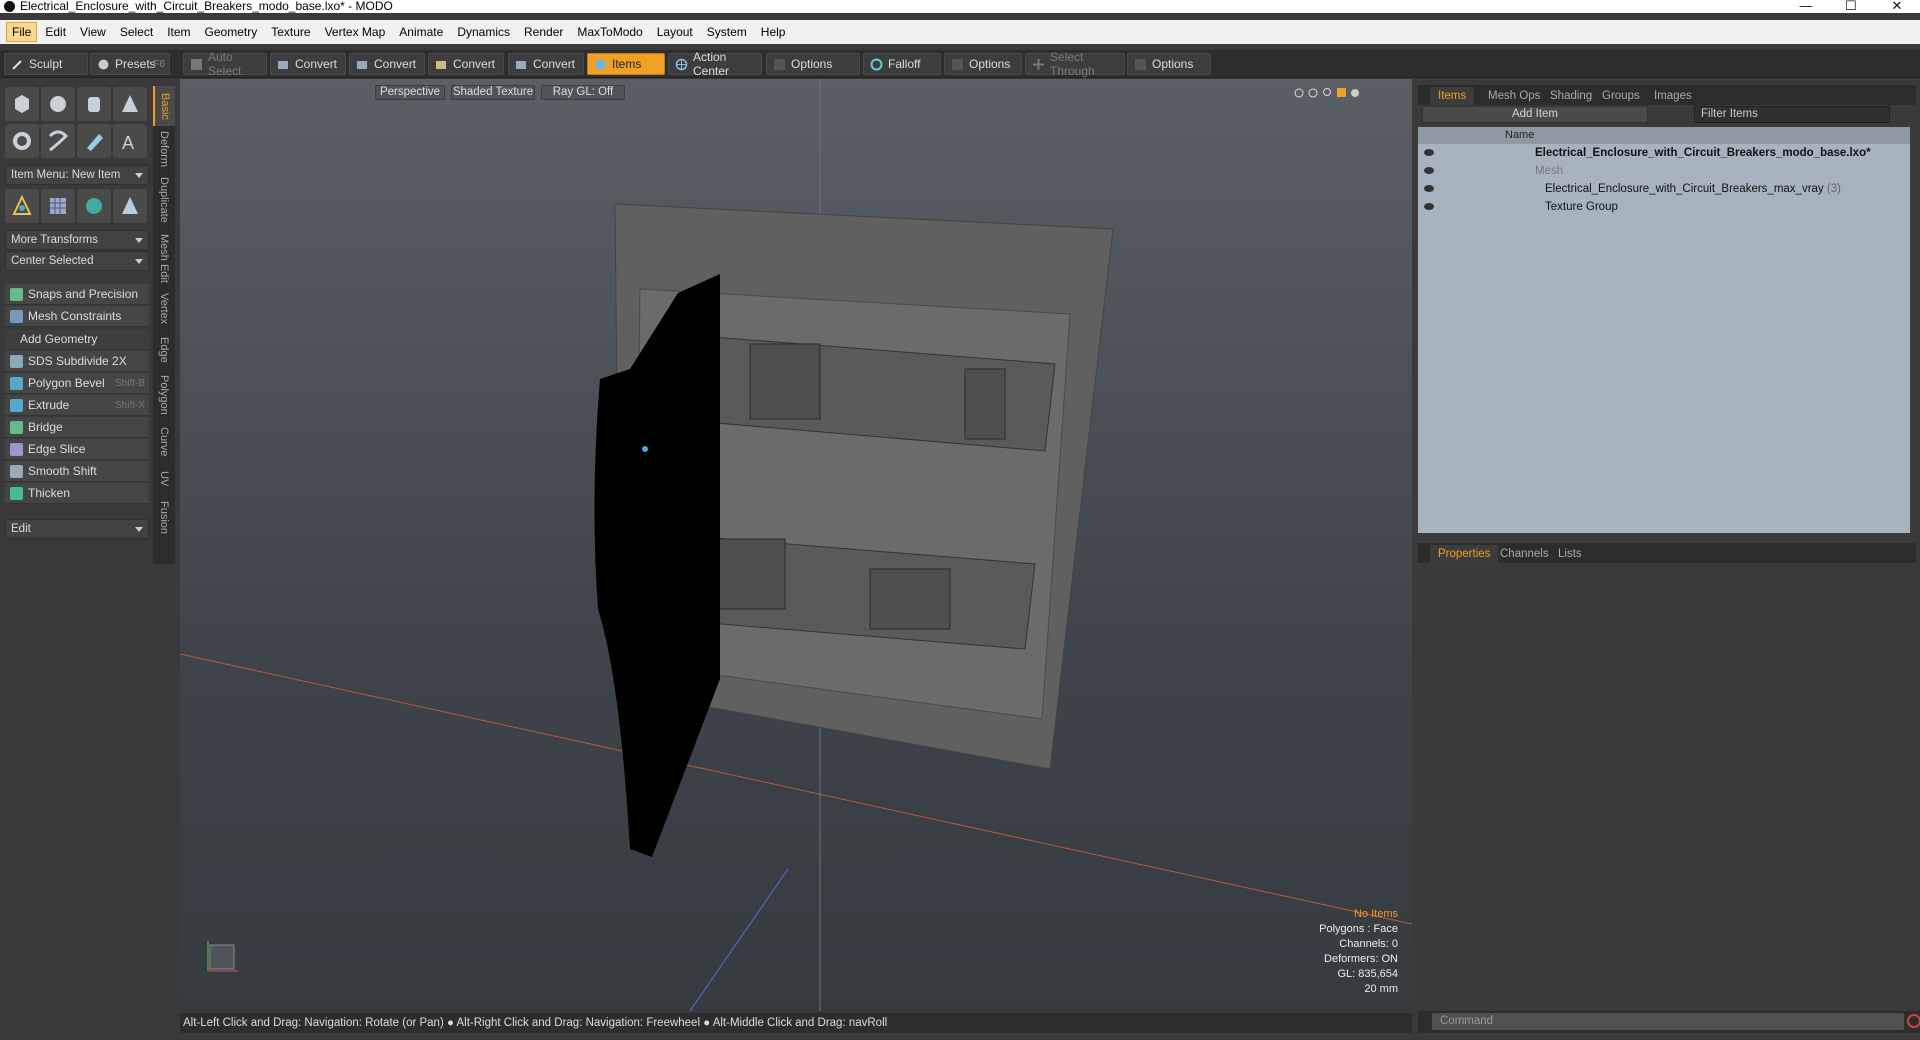 This screenshot has width=1920, height=1040. What do you see at coordinates (77, 529) in the screenshot?
I see `edit-dropdown: Edit` at bounding box center [77, 529].